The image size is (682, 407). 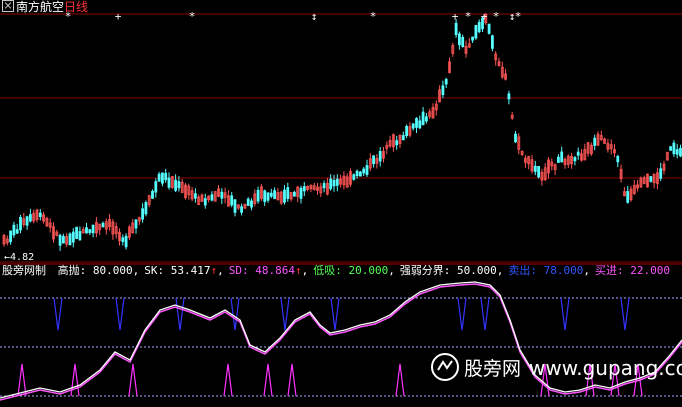 What do you see at coordinates (327, 270) in the screenshot?
I see `indicator-param-label: 低吸:` at bounding box center [327, 270].